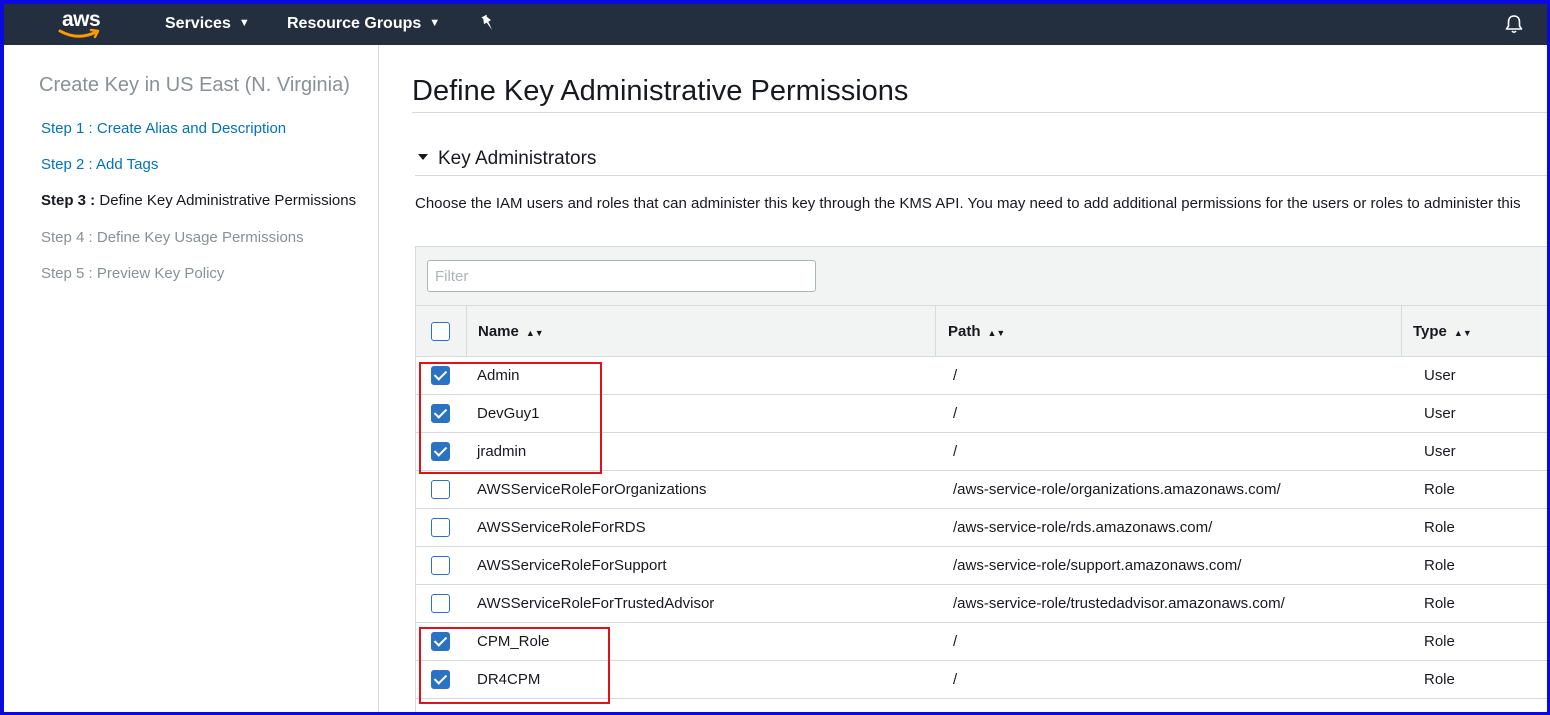 The width and height of the screenshot is (1550, 715). I want to click on name-cell: CPM_Role, so click(513, 641).